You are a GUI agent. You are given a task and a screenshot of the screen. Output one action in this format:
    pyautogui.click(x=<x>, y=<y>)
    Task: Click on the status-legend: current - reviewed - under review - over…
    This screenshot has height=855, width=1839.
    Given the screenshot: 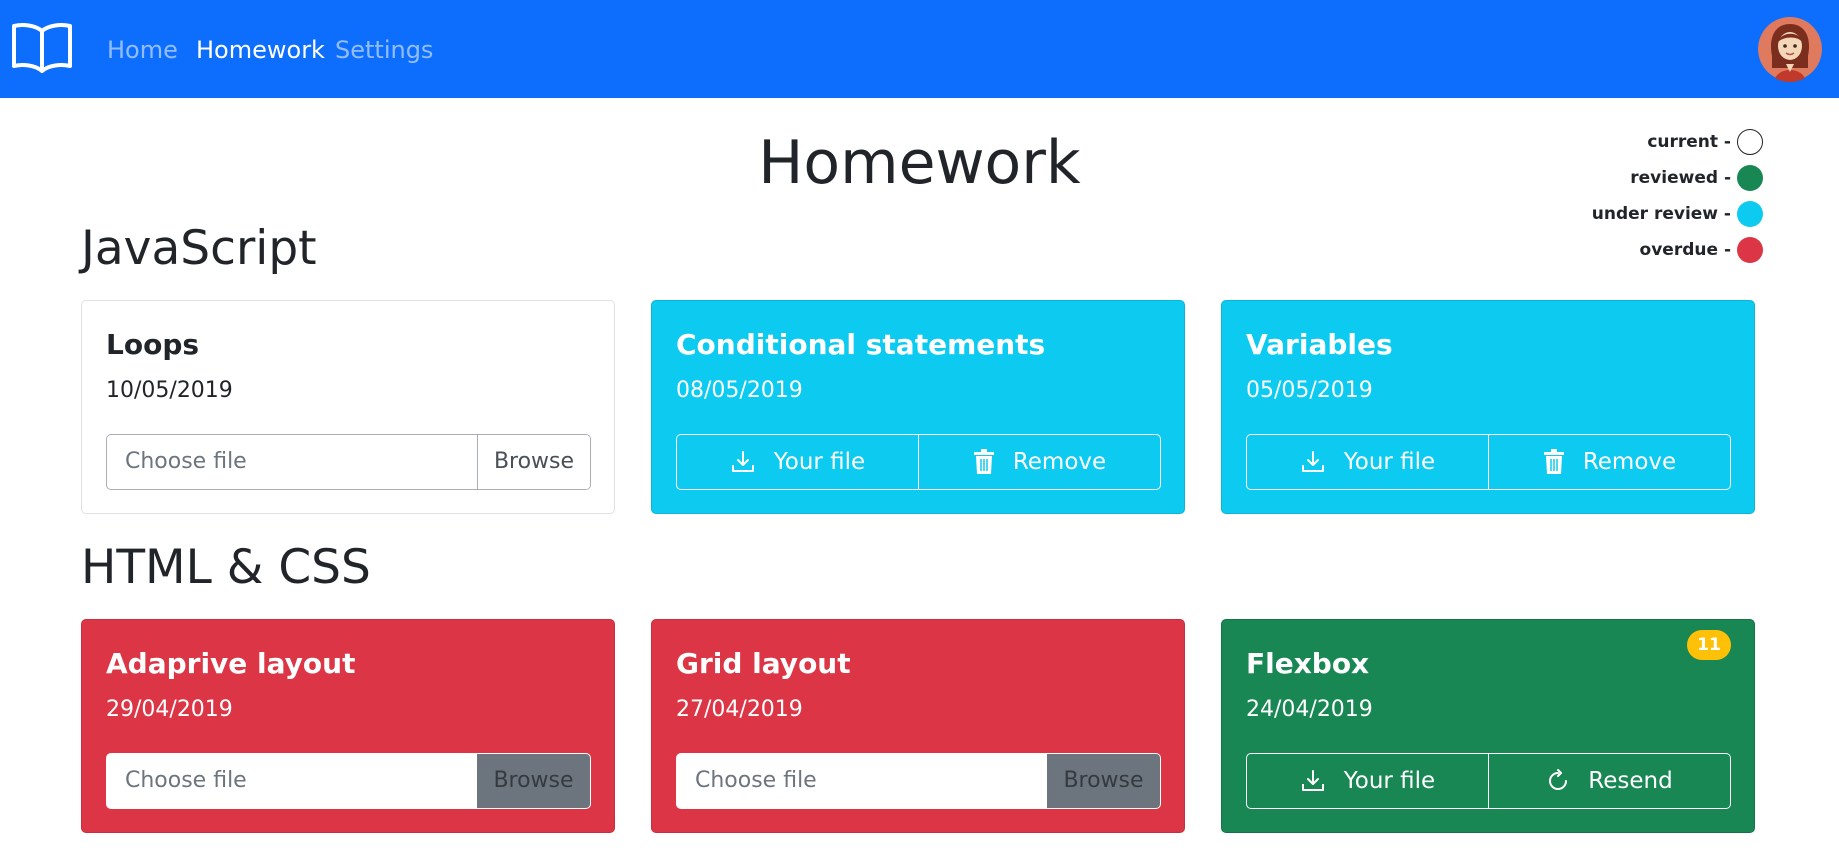 What is the action you would take?
    pyautogui.click(x=1677, y=196)
    